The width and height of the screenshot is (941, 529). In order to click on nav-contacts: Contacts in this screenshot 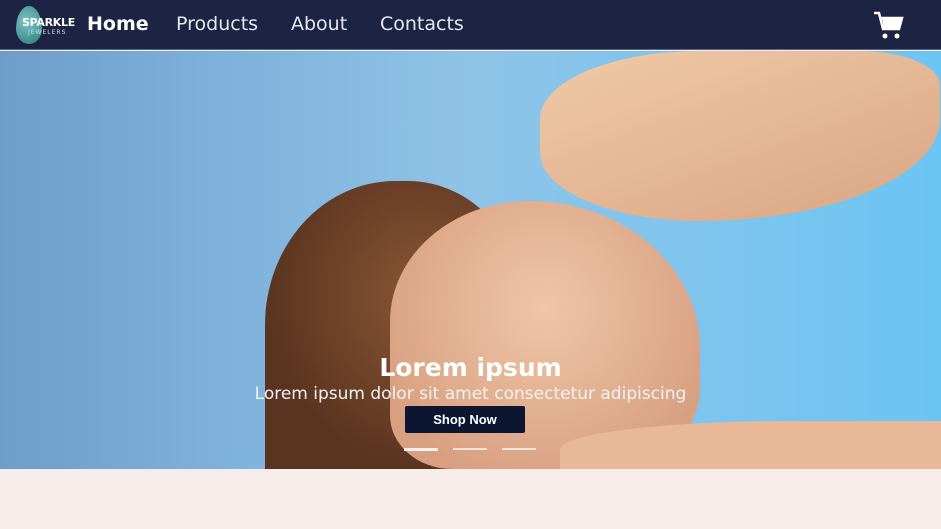, I will do `click(422, 24)`.